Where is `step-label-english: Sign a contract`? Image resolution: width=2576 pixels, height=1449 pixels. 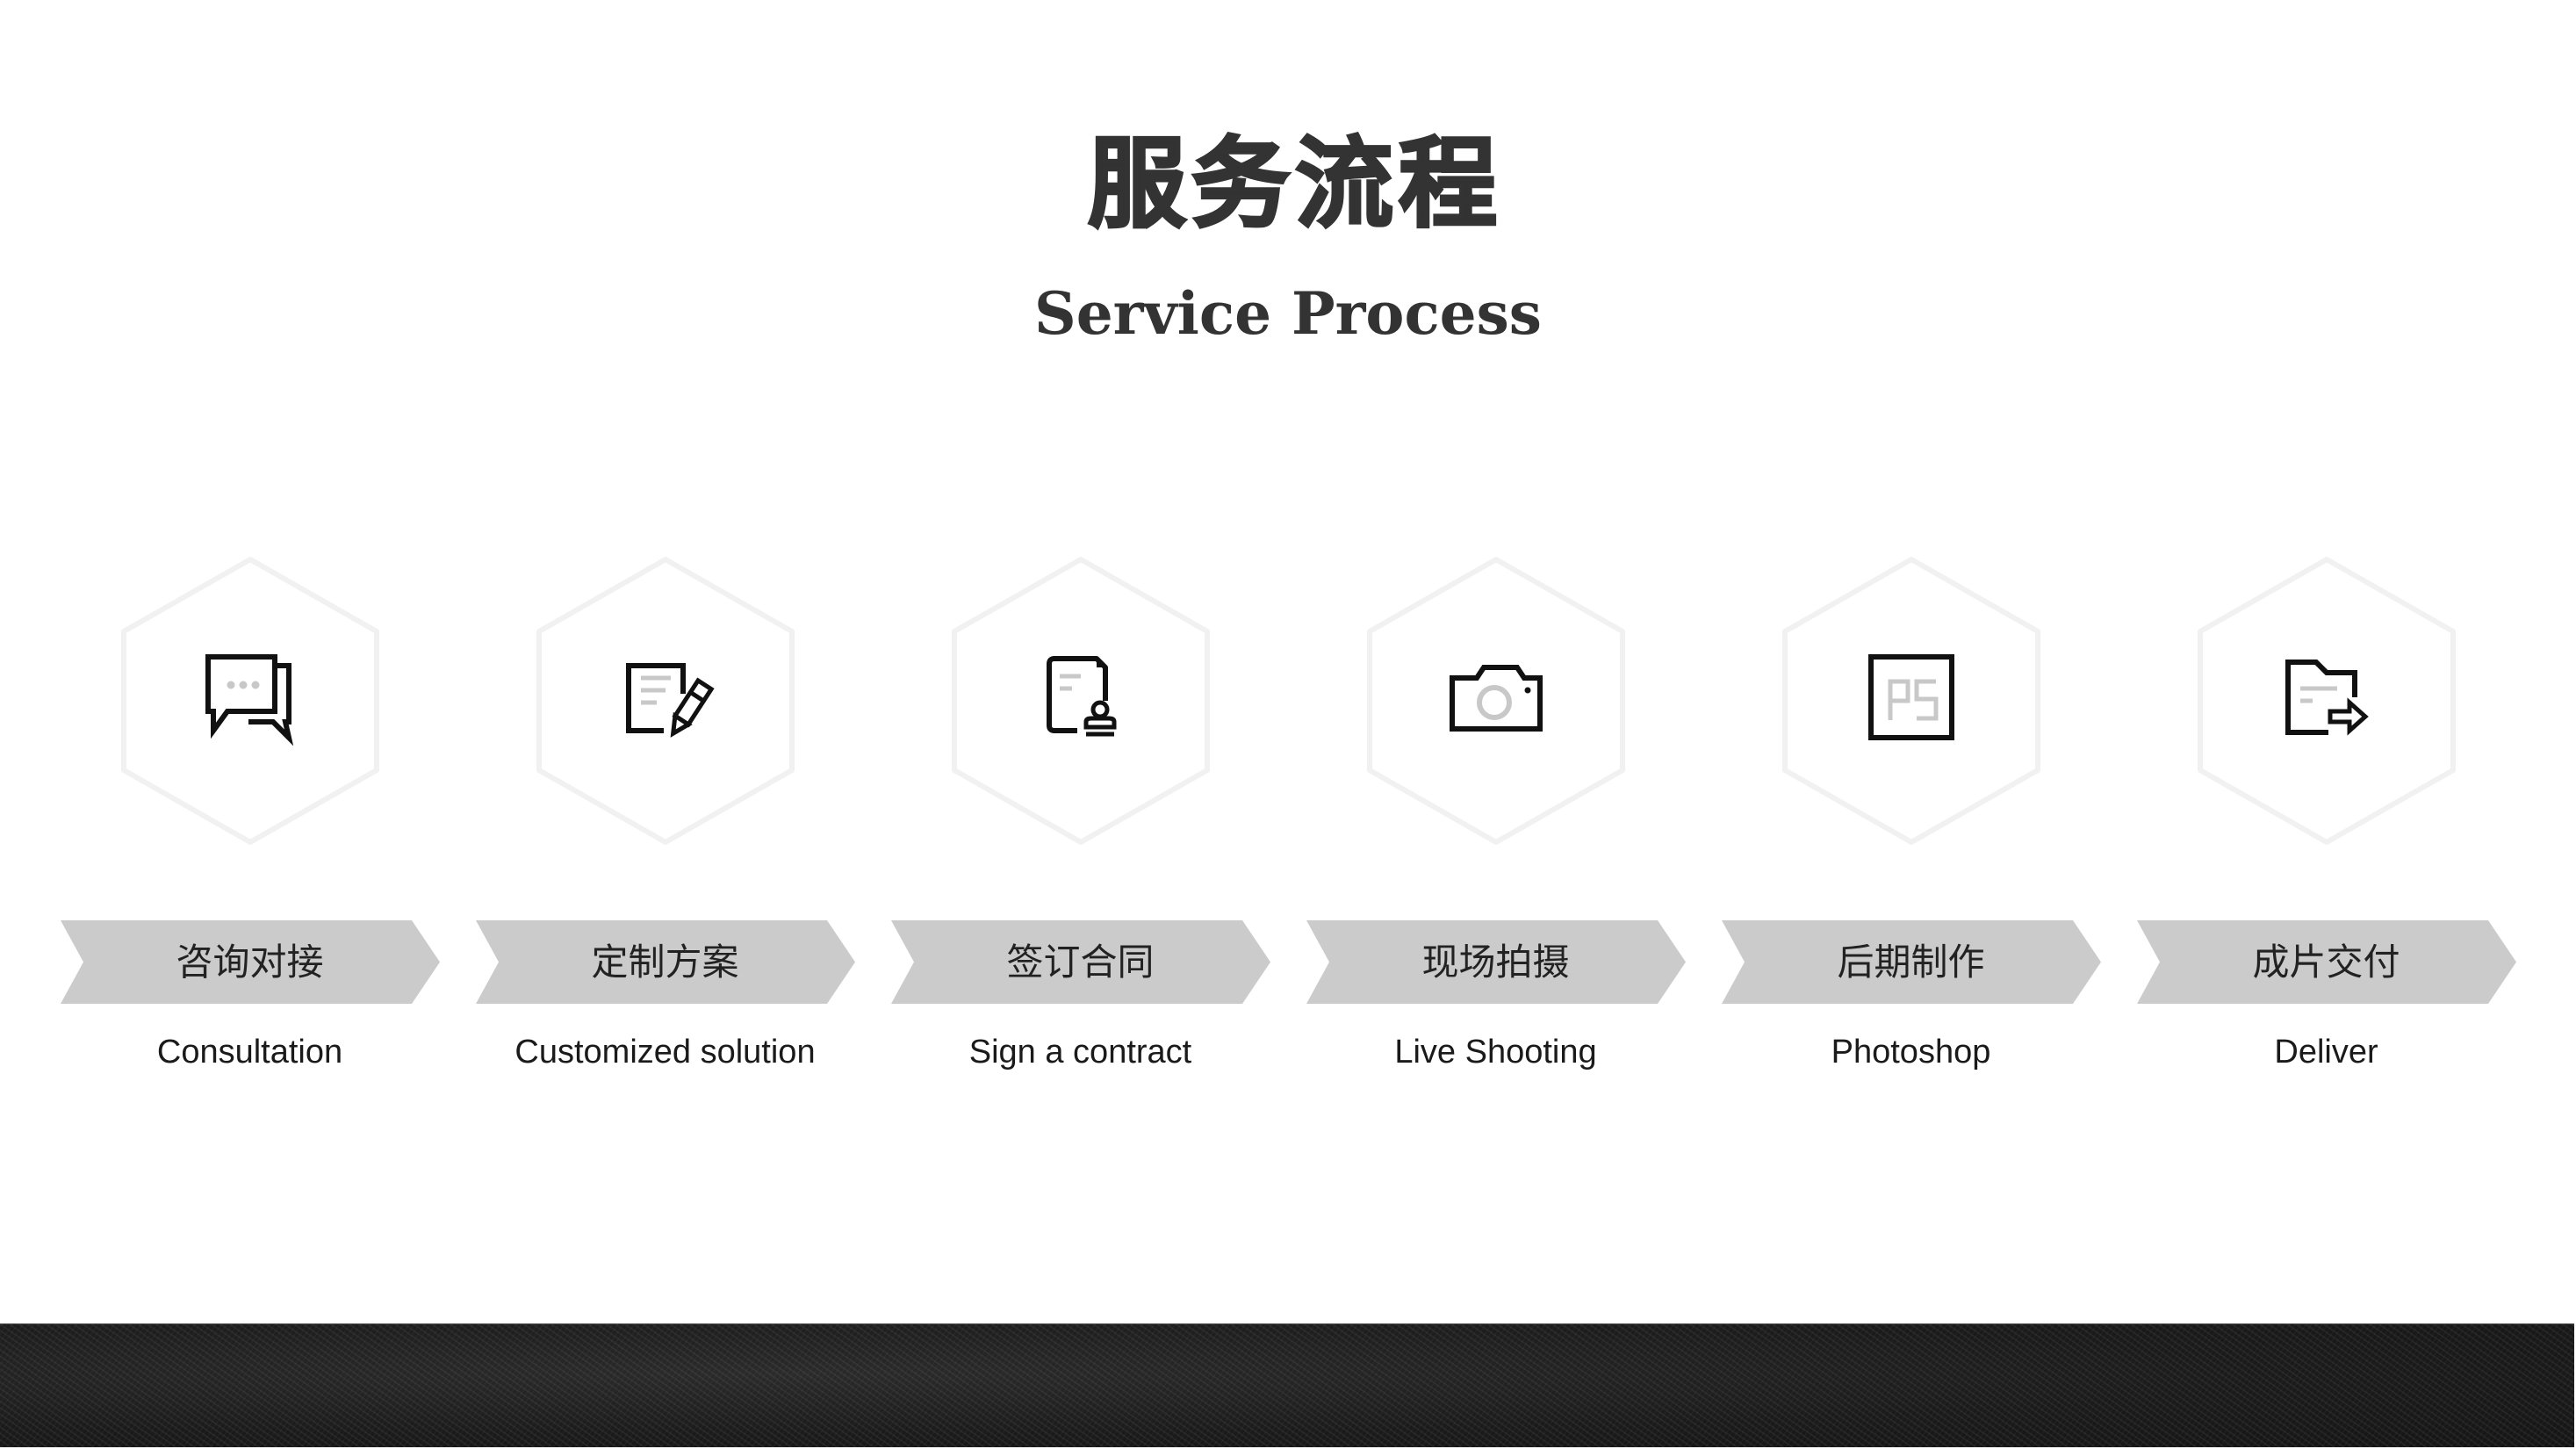 step-label-english: Sign a contract is located at coordinates (1080, 1052).